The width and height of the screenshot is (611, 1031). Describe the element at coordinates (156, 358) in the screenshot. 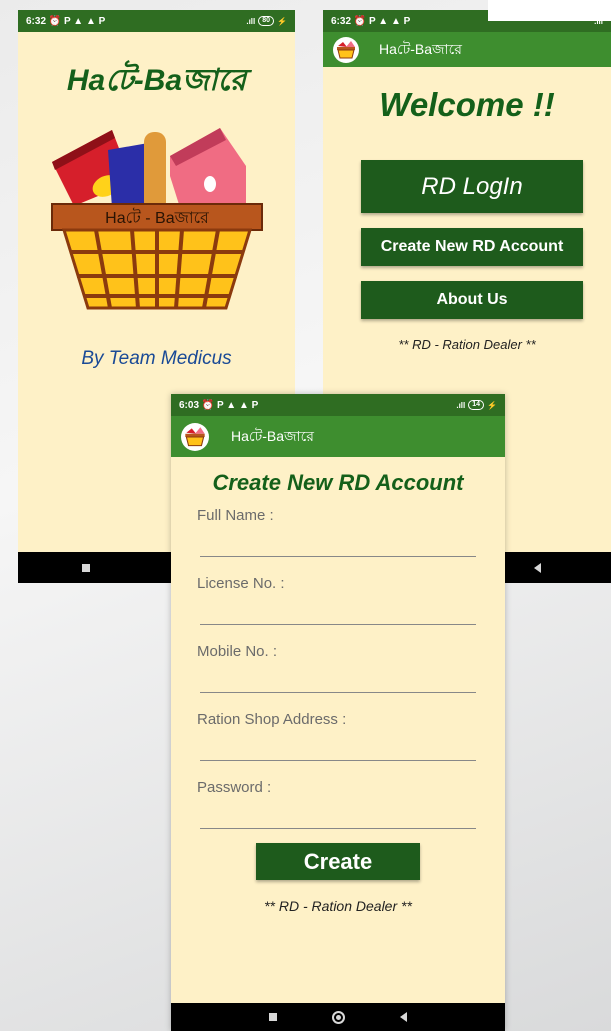

I see `team-byline: By Team Medicus` at that location.